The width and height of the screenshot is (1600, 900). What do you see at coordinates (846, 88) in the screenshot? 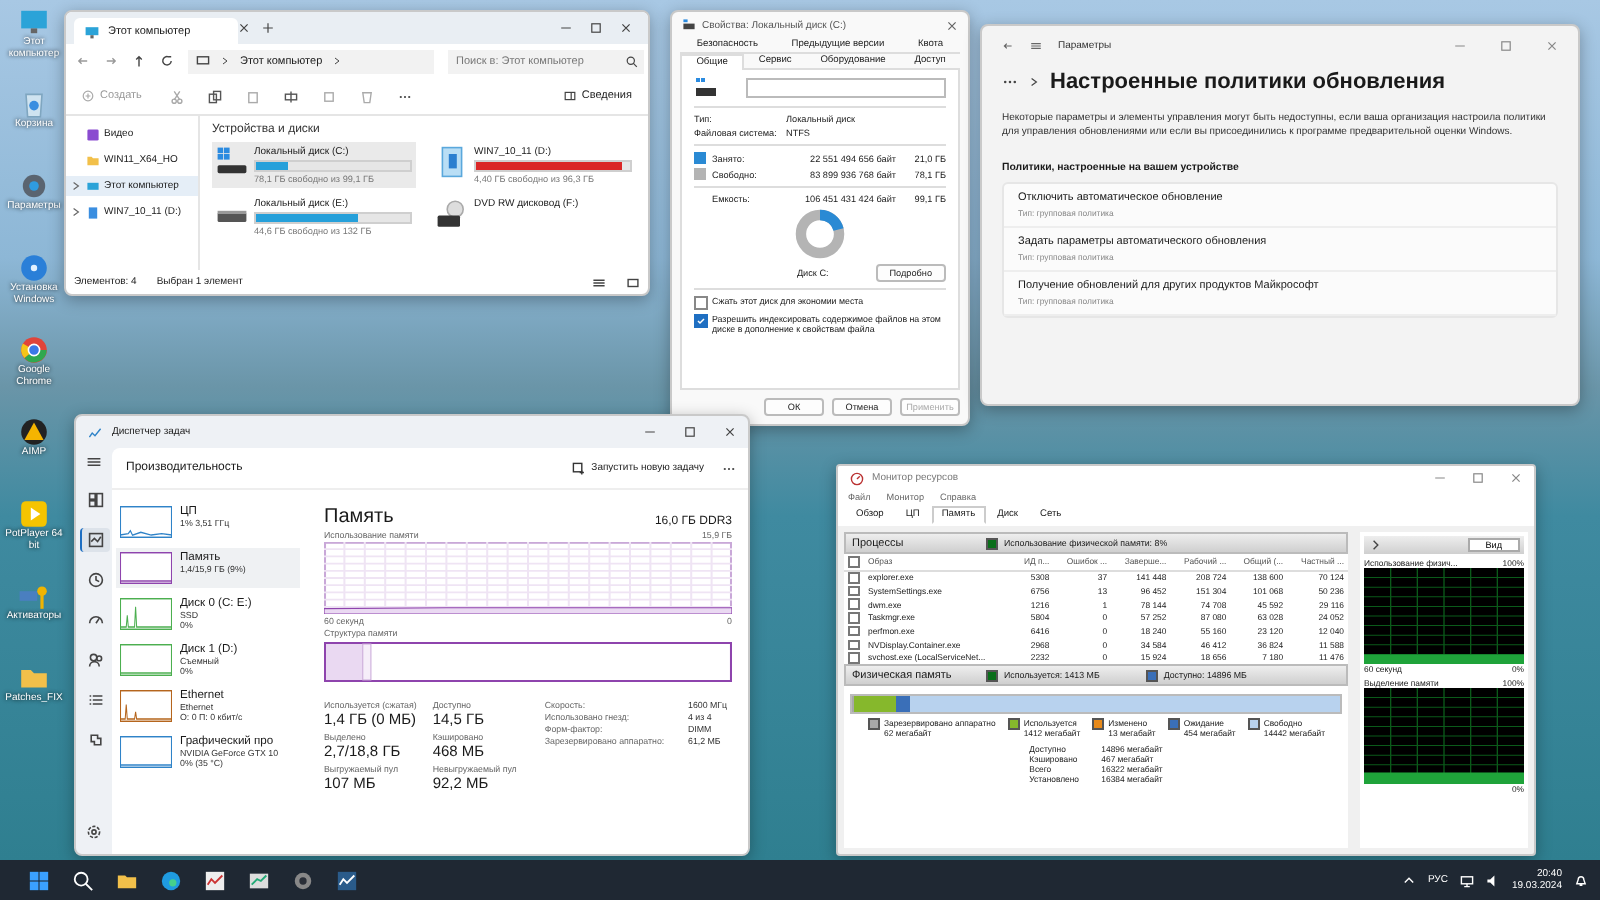
I see `name-field` at bounding box center [846, 88].